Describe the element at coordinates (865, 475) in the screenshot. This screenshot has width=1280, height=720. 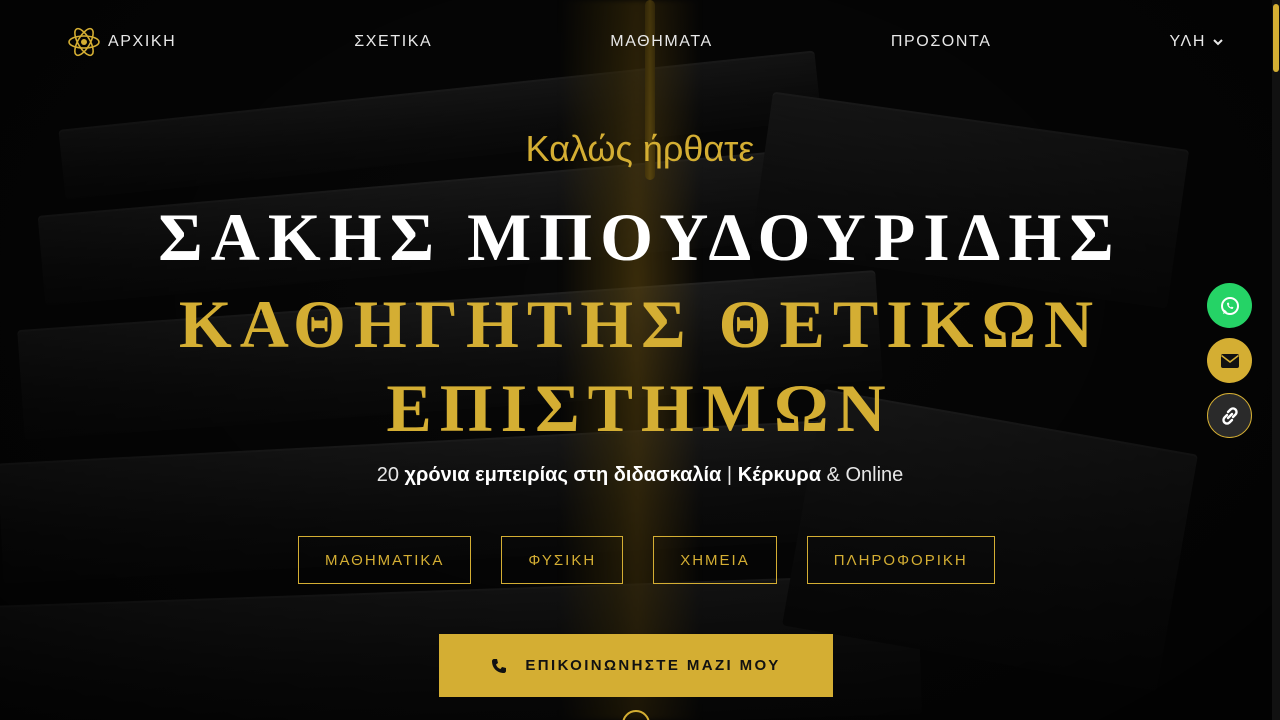
I see `tagline-online: & Online` at that location.